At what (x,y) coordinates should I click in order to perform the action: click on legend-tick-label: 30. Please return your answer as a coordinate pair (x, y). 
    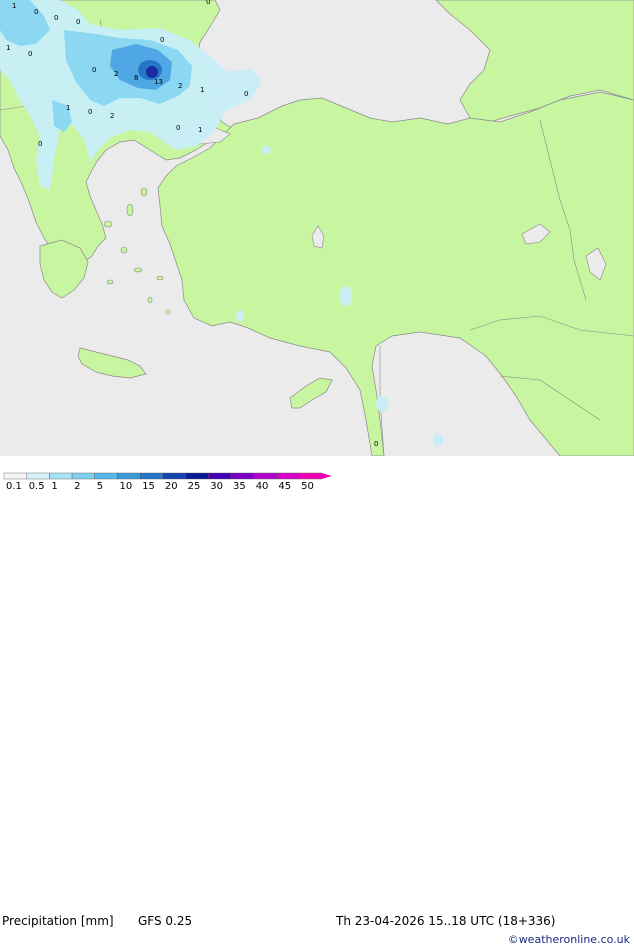
    Looking at the image, I should click on (216, 485).